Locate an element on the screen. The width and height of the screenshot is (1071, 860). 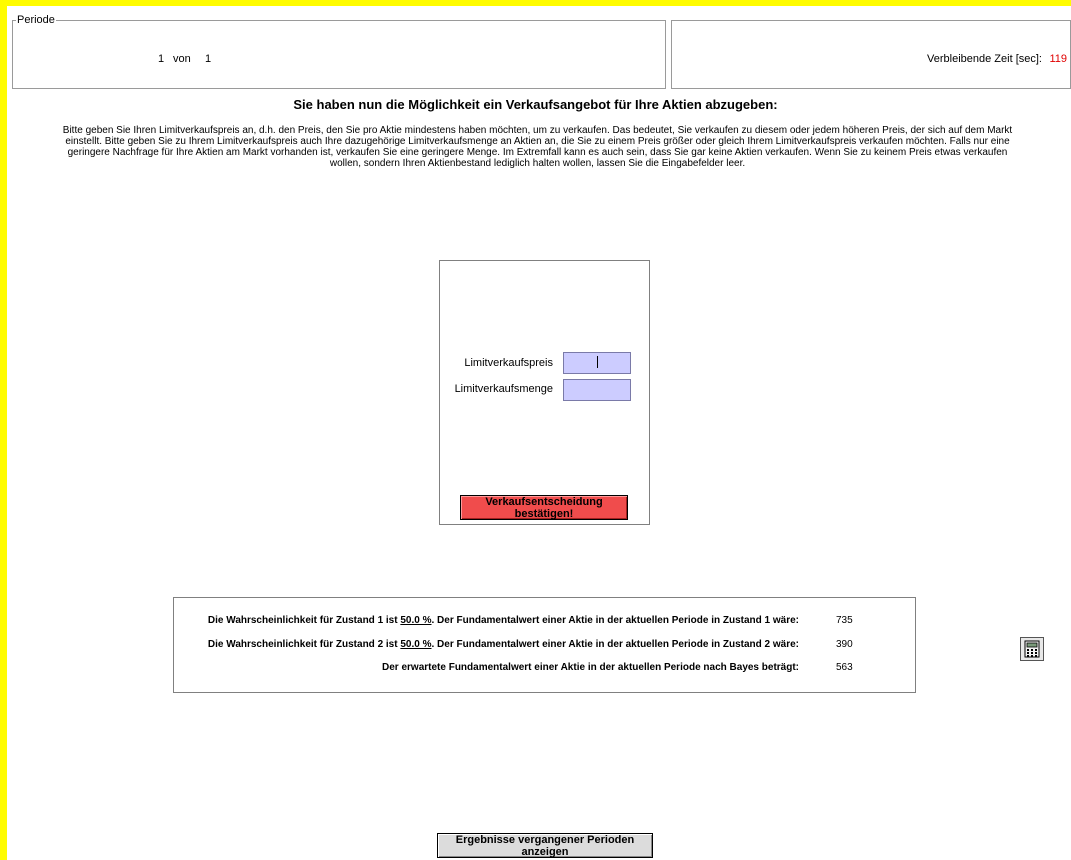
text-caret is located at coordinates (597, 362).